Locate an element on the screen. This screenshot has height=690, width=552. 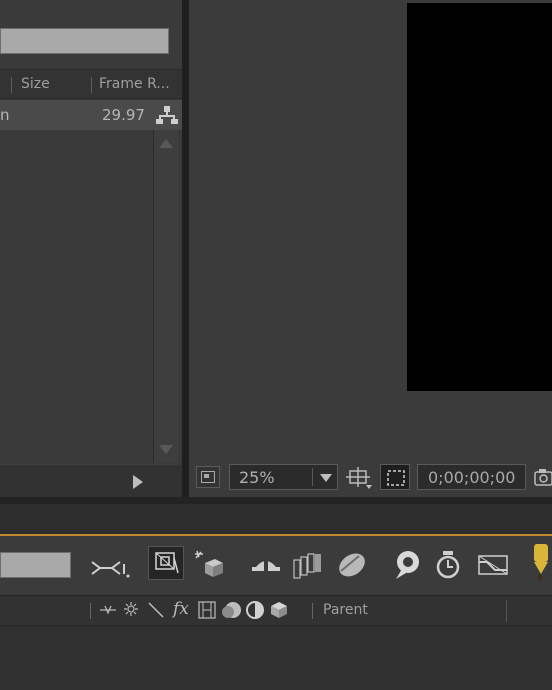
preview-icon is located at coordinates (208, 477).